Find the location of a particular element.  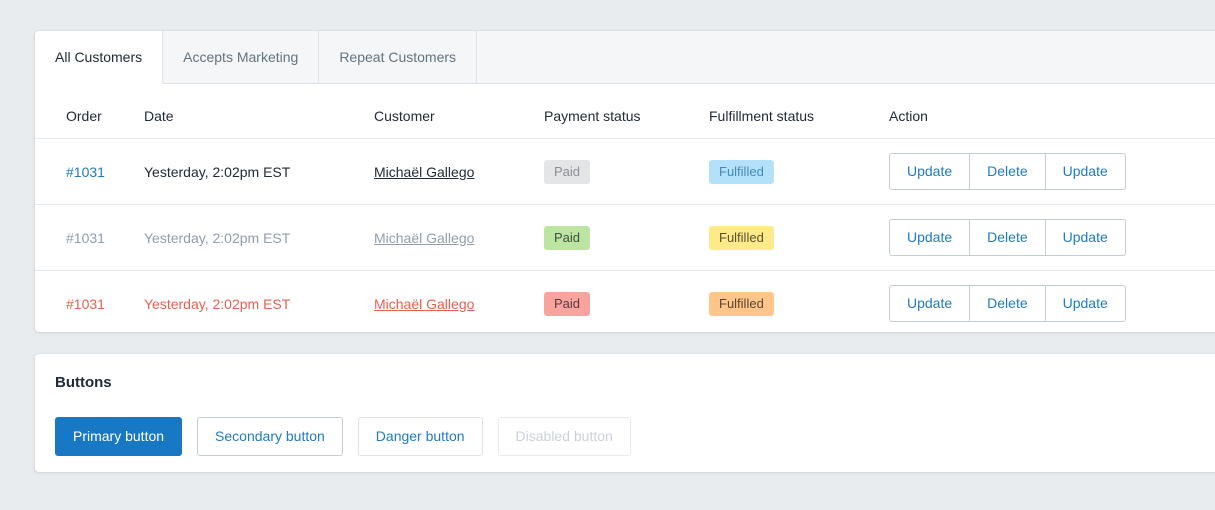

tab-all-customers: All Customers is located at coordinates (99, 57).